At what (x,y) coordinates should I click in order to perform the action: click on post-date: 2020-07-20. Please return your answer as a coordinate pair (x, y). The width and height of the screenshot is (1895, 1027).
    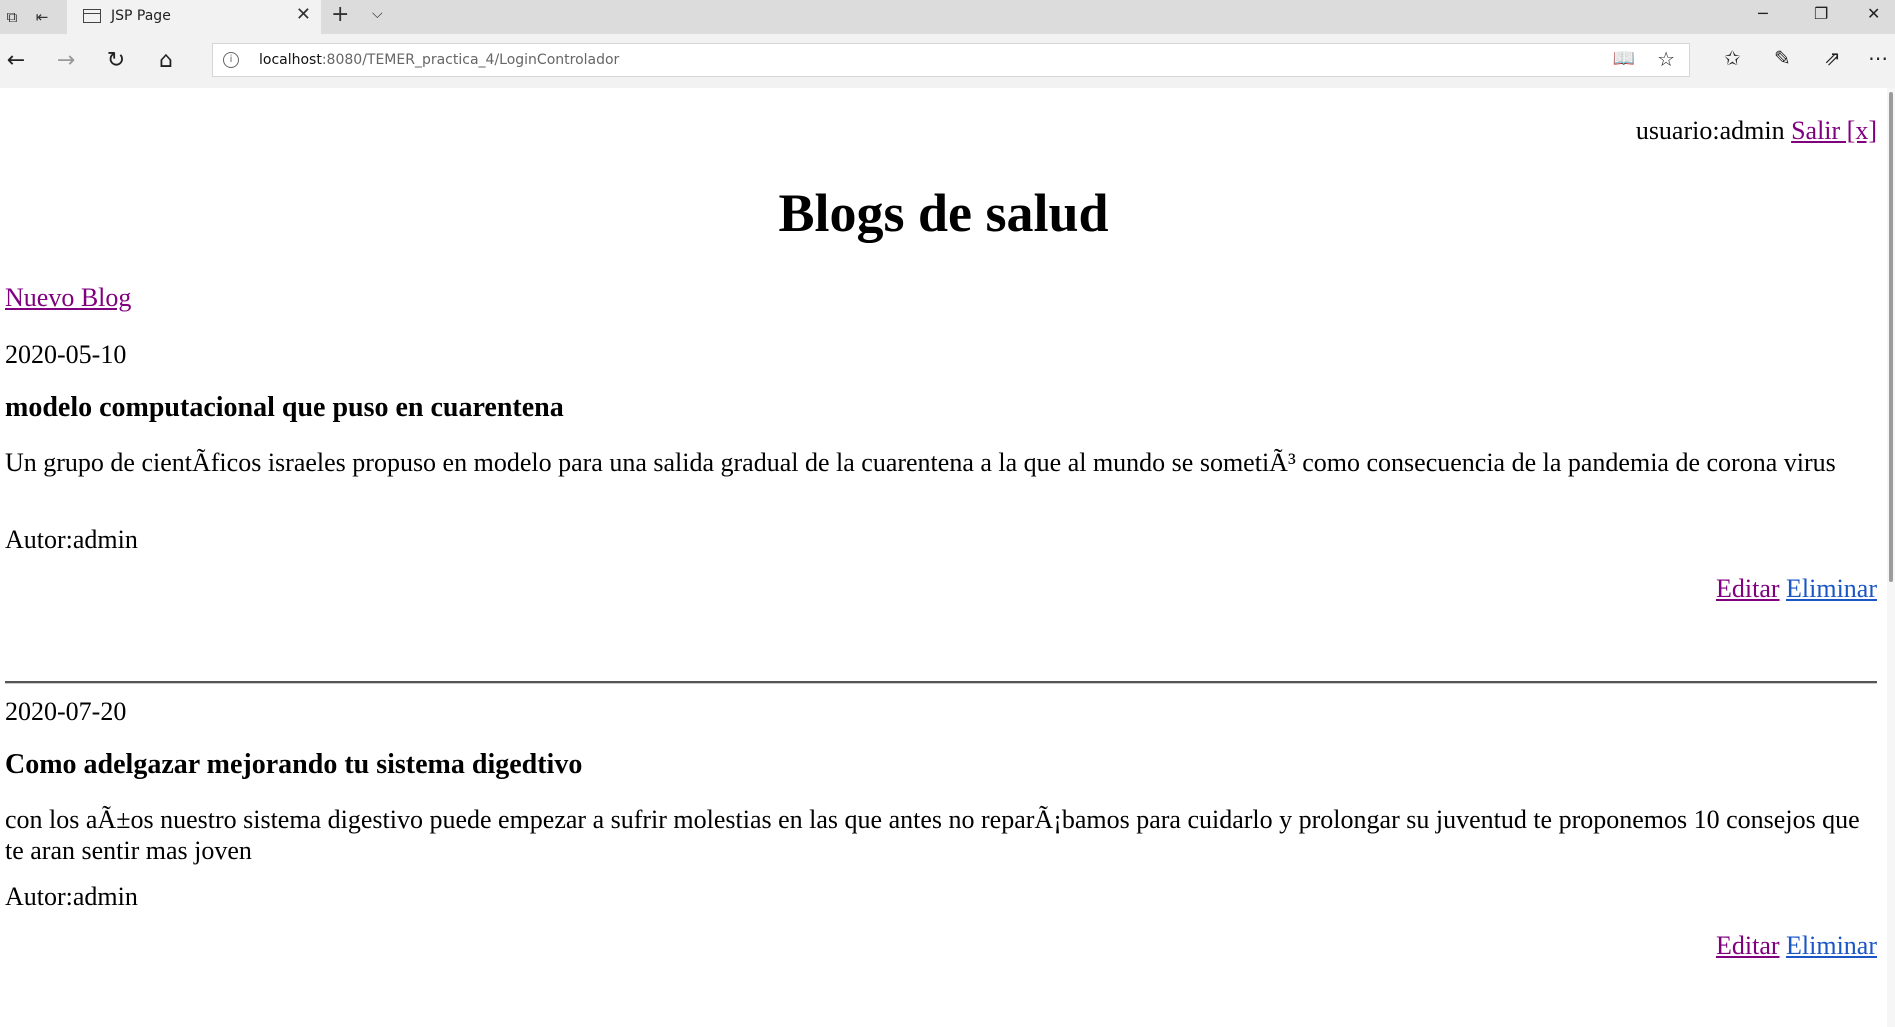
    Looking at the image, I should click on (66, 711).